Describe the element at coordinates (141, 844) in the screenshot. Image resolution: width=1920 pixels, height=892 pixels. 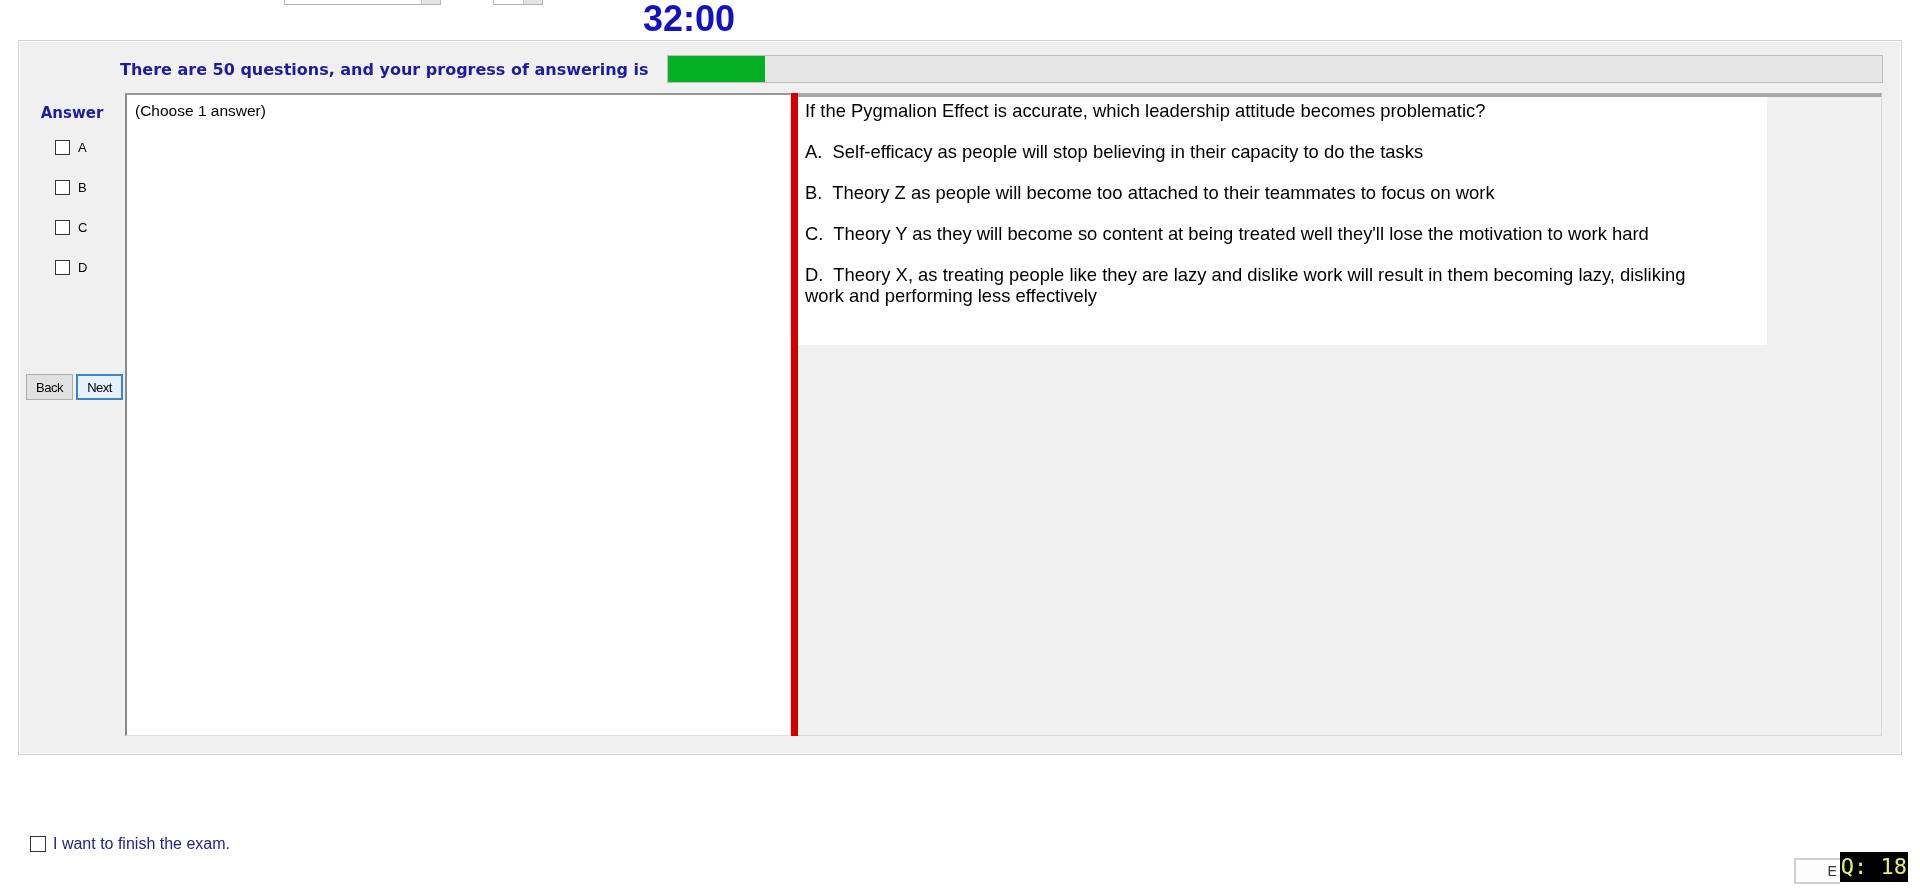
I see `finish-label: I want to finish the exam.` at that location.